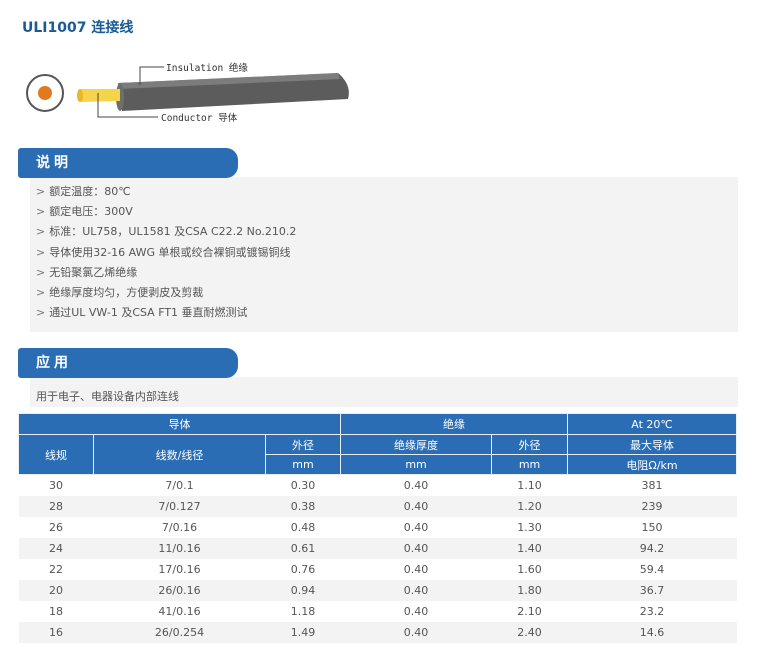 The width and height of the screenshot is (761, 655). I want to click on header-strands: 线数/线径, so click(179, 454).